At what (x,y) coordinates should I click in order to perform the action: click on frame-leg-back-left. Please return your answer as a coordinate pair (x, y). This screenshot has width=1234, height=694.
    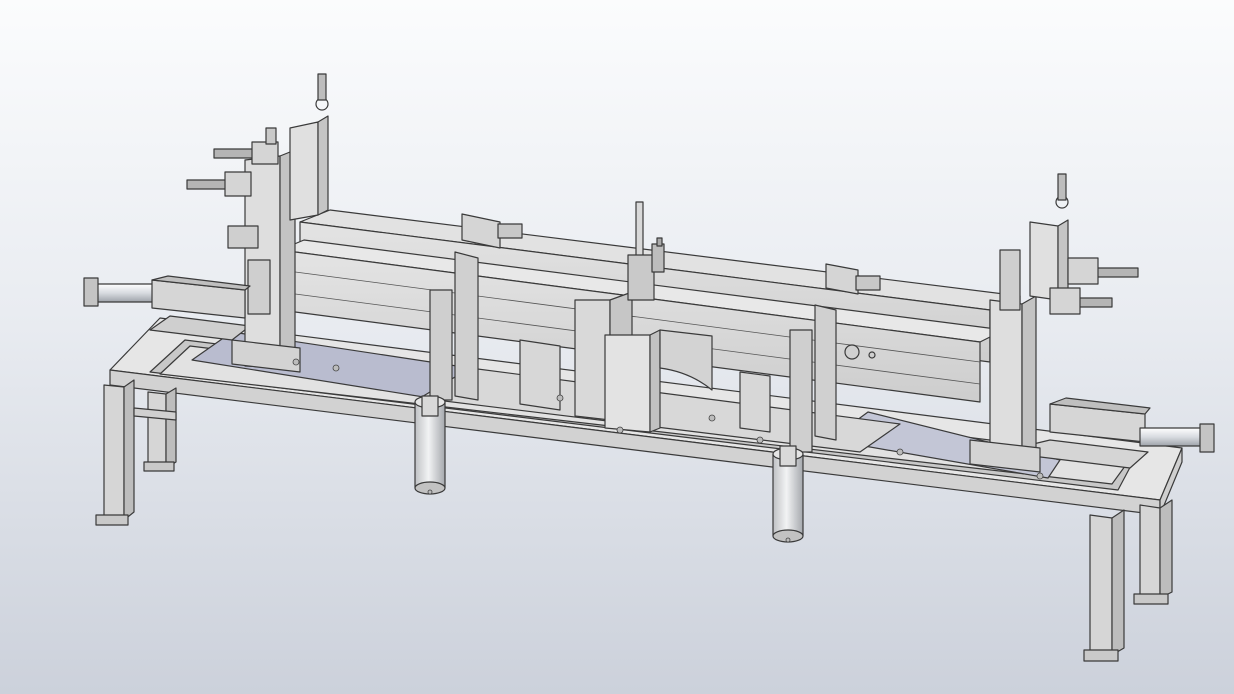
    Looking at the image, I should click on (160, 429).